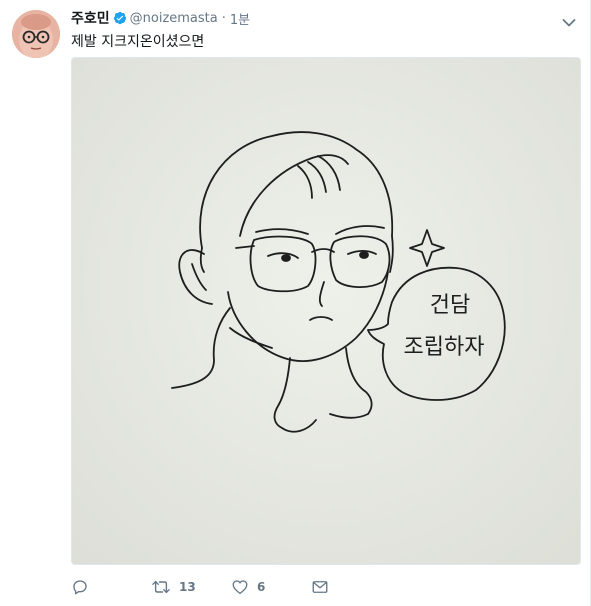  I want to click on avatar-portrait, so click(36, 34).